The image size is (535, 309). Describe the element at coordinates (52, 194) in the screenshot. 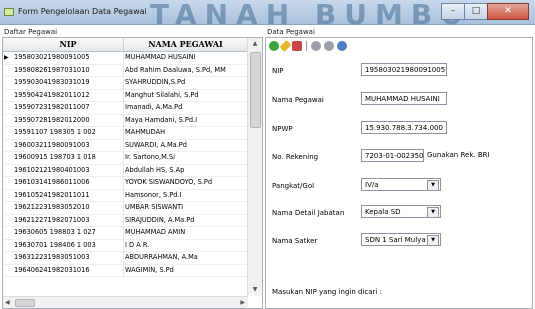

I see `cell-nip: 196105241982011011` at that location.